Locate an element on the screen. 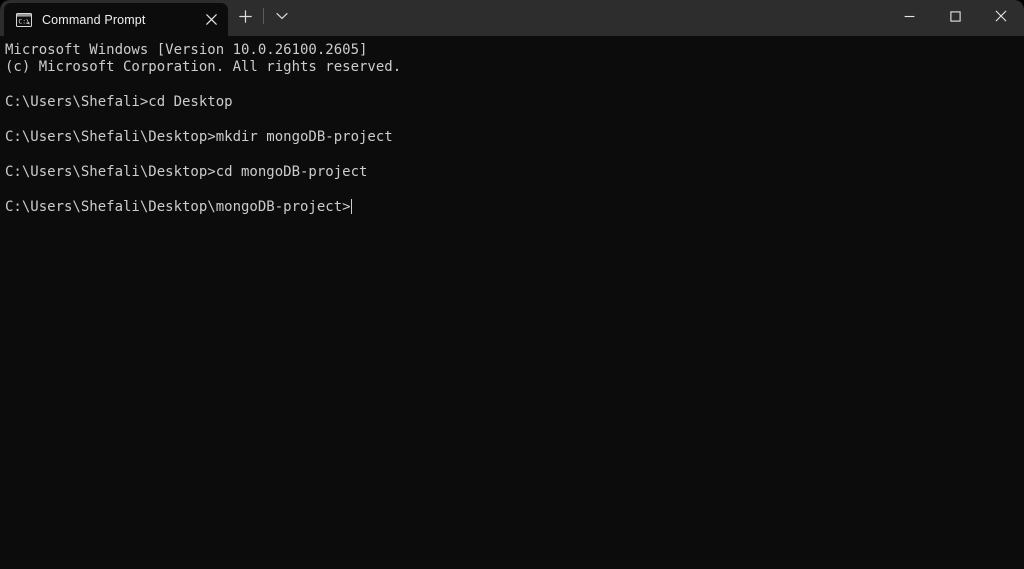  close-icon is located at coordinates (1001, 16).